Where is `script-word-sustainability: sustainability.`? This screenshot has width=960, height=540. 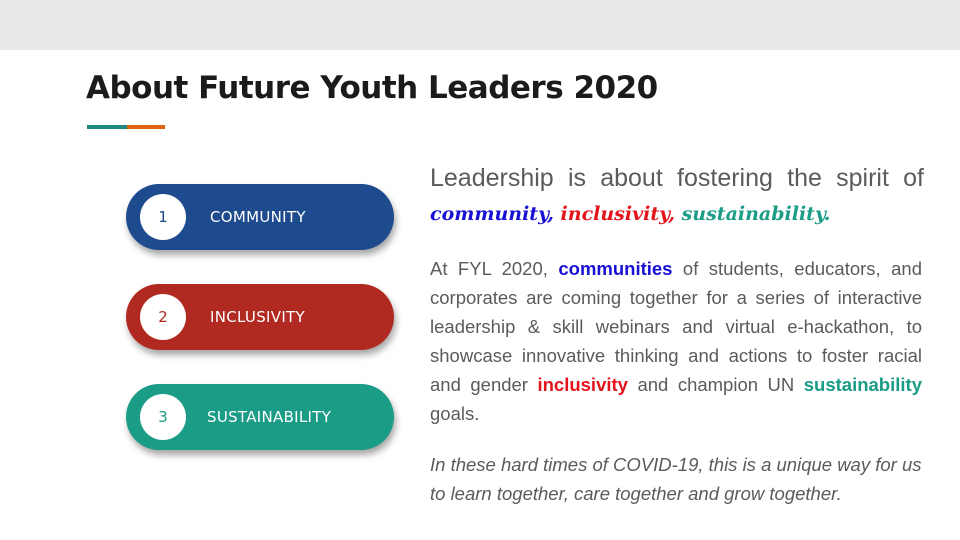
script-word-sustainability: sustainability. is located at coordinates (756, 214).